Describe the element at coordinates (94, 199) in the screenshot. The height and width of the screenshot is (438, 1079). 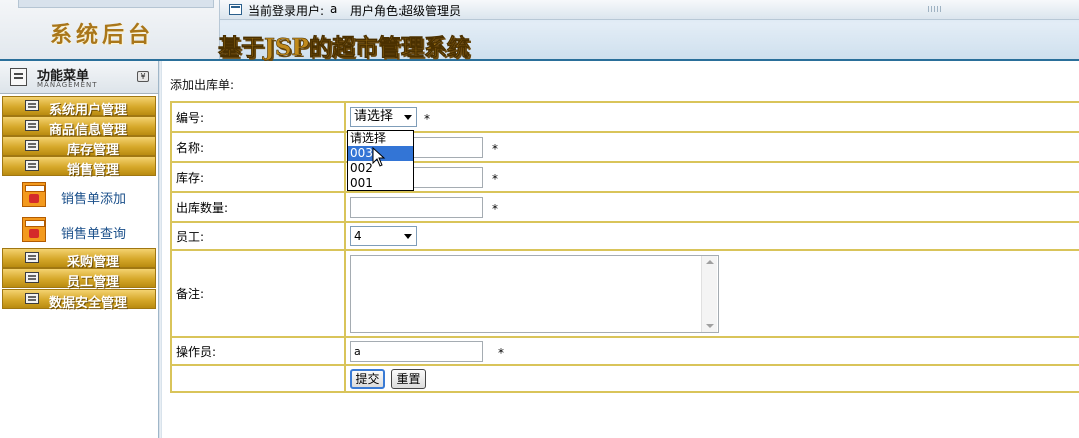
I see `sidebar-item-label: 销售单添加` at that location.